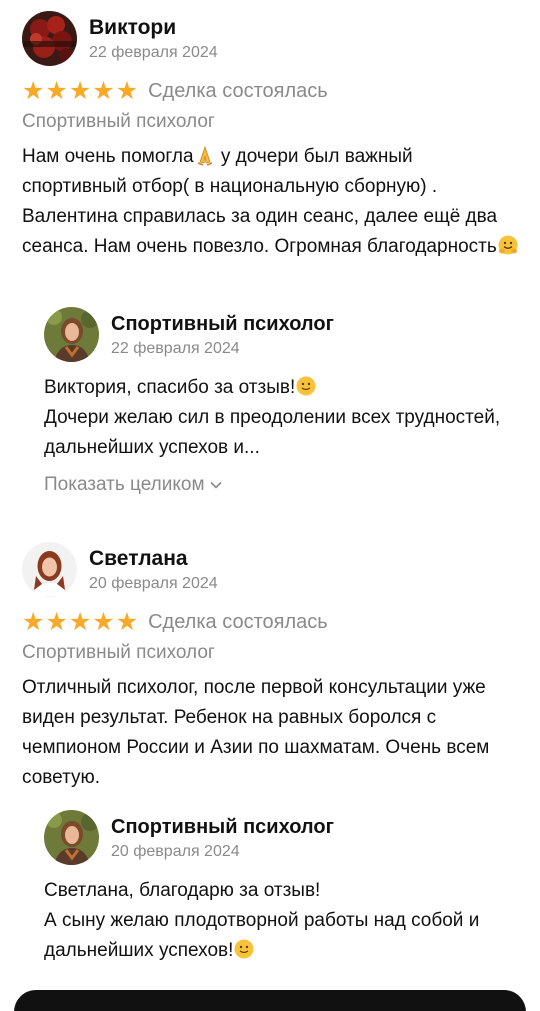  What do you see at coordinates (133, 27) in the screenshot?
I see `author-name: Виктори` at bounding box center [133, 27].